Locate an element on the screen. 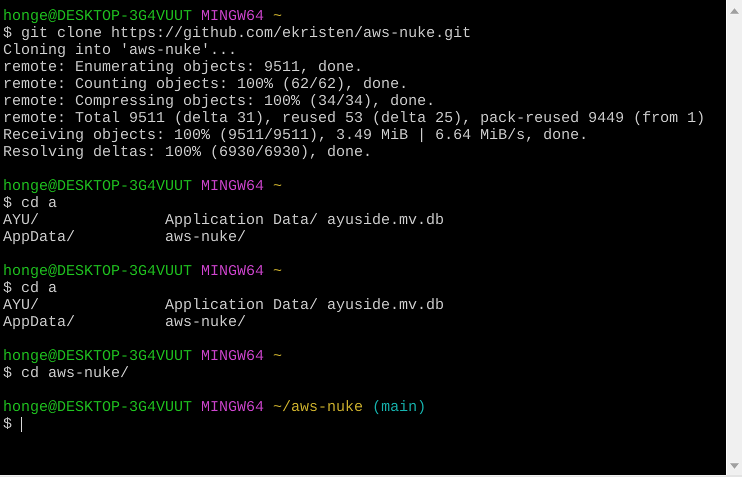 The image size is (742, 477). output-line: Receiving objects: 100% (9511/9511), 3.49 MiB | 6.64 MiB/s, done. is located at coordinates (295, 135).